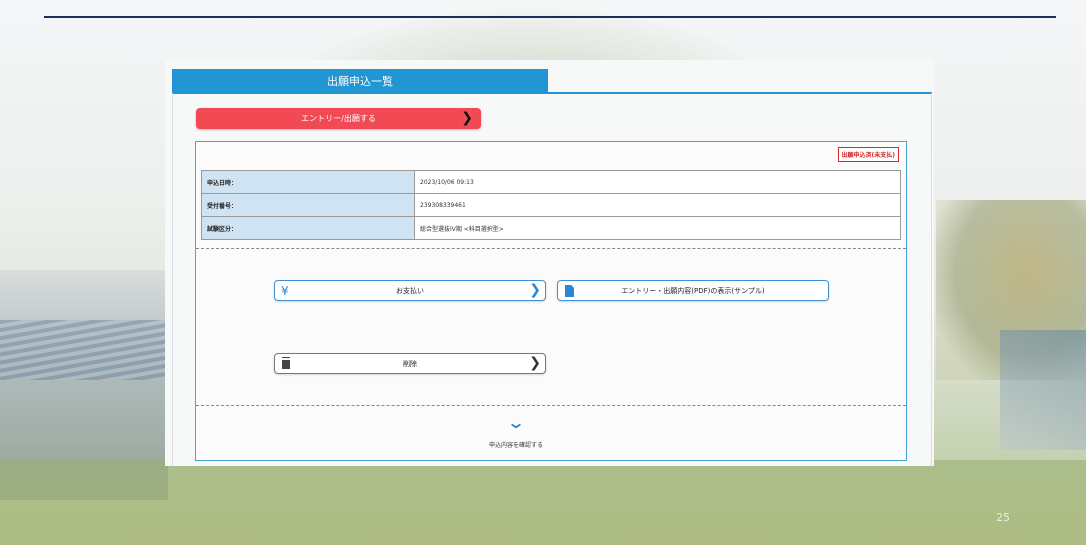  What do you see at coordinates (868, 154) in the screenshot?
I see `status-badge: 出願申込済(未支払)` at bounding box center [868, 154].